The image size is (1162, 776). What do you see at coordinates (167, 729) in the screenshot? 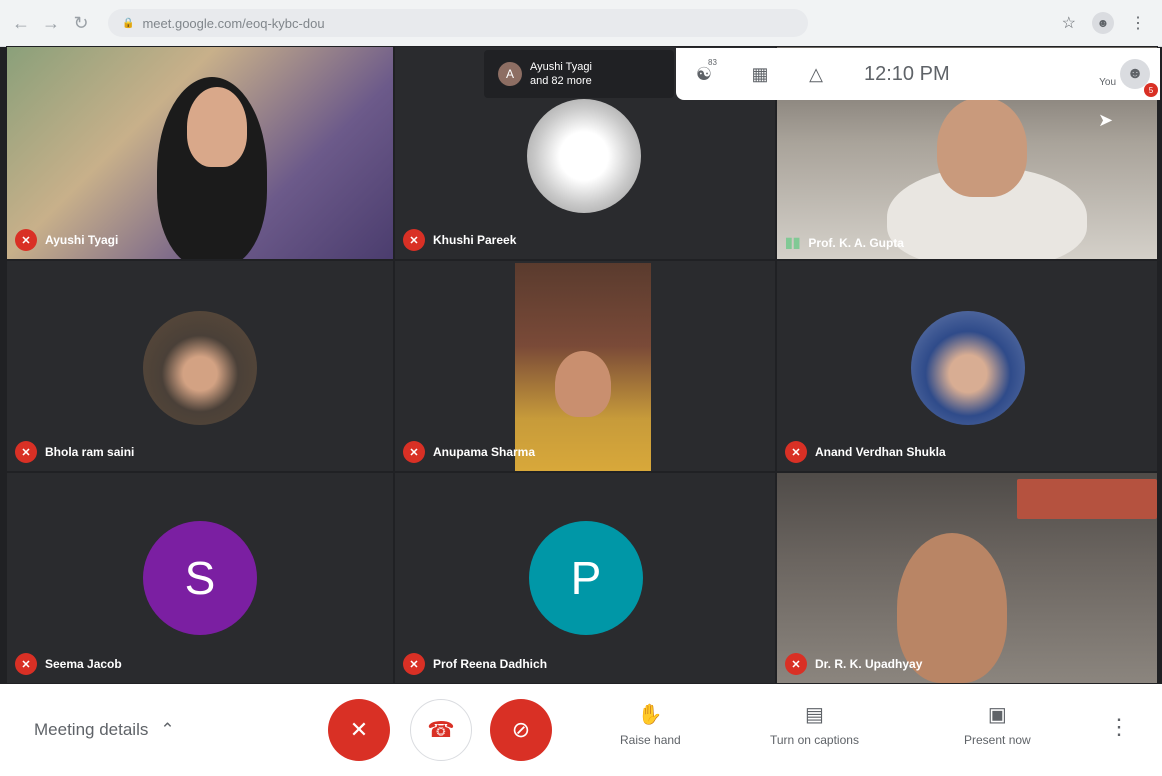
I see `chevron-up-icon: ⌃` at bounding box center [167, 729].